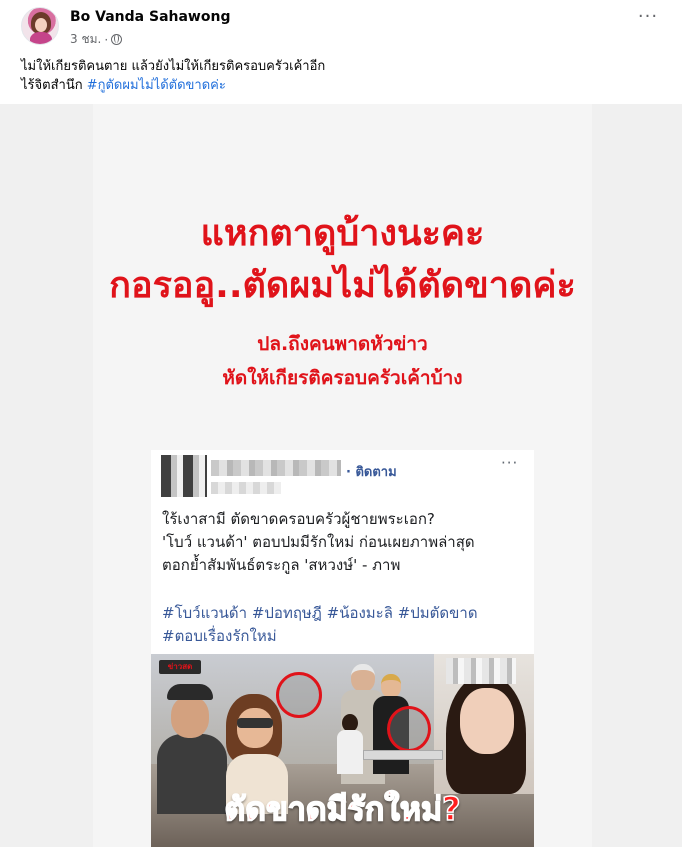 This screenshot has width=682, height=847. Describe the element at coordinates (276, 468) in the screenshot. I see `blurred-page-name` at that location.